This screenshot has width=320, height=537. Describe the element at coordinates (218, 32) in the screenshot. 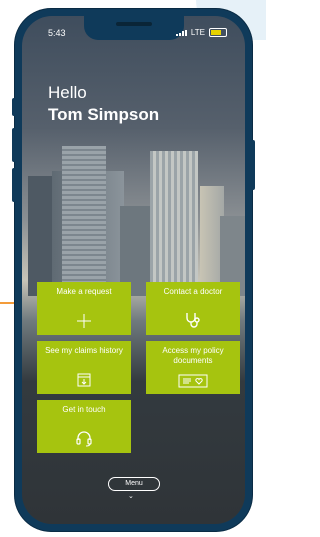

I see `battery-icon` at that location.